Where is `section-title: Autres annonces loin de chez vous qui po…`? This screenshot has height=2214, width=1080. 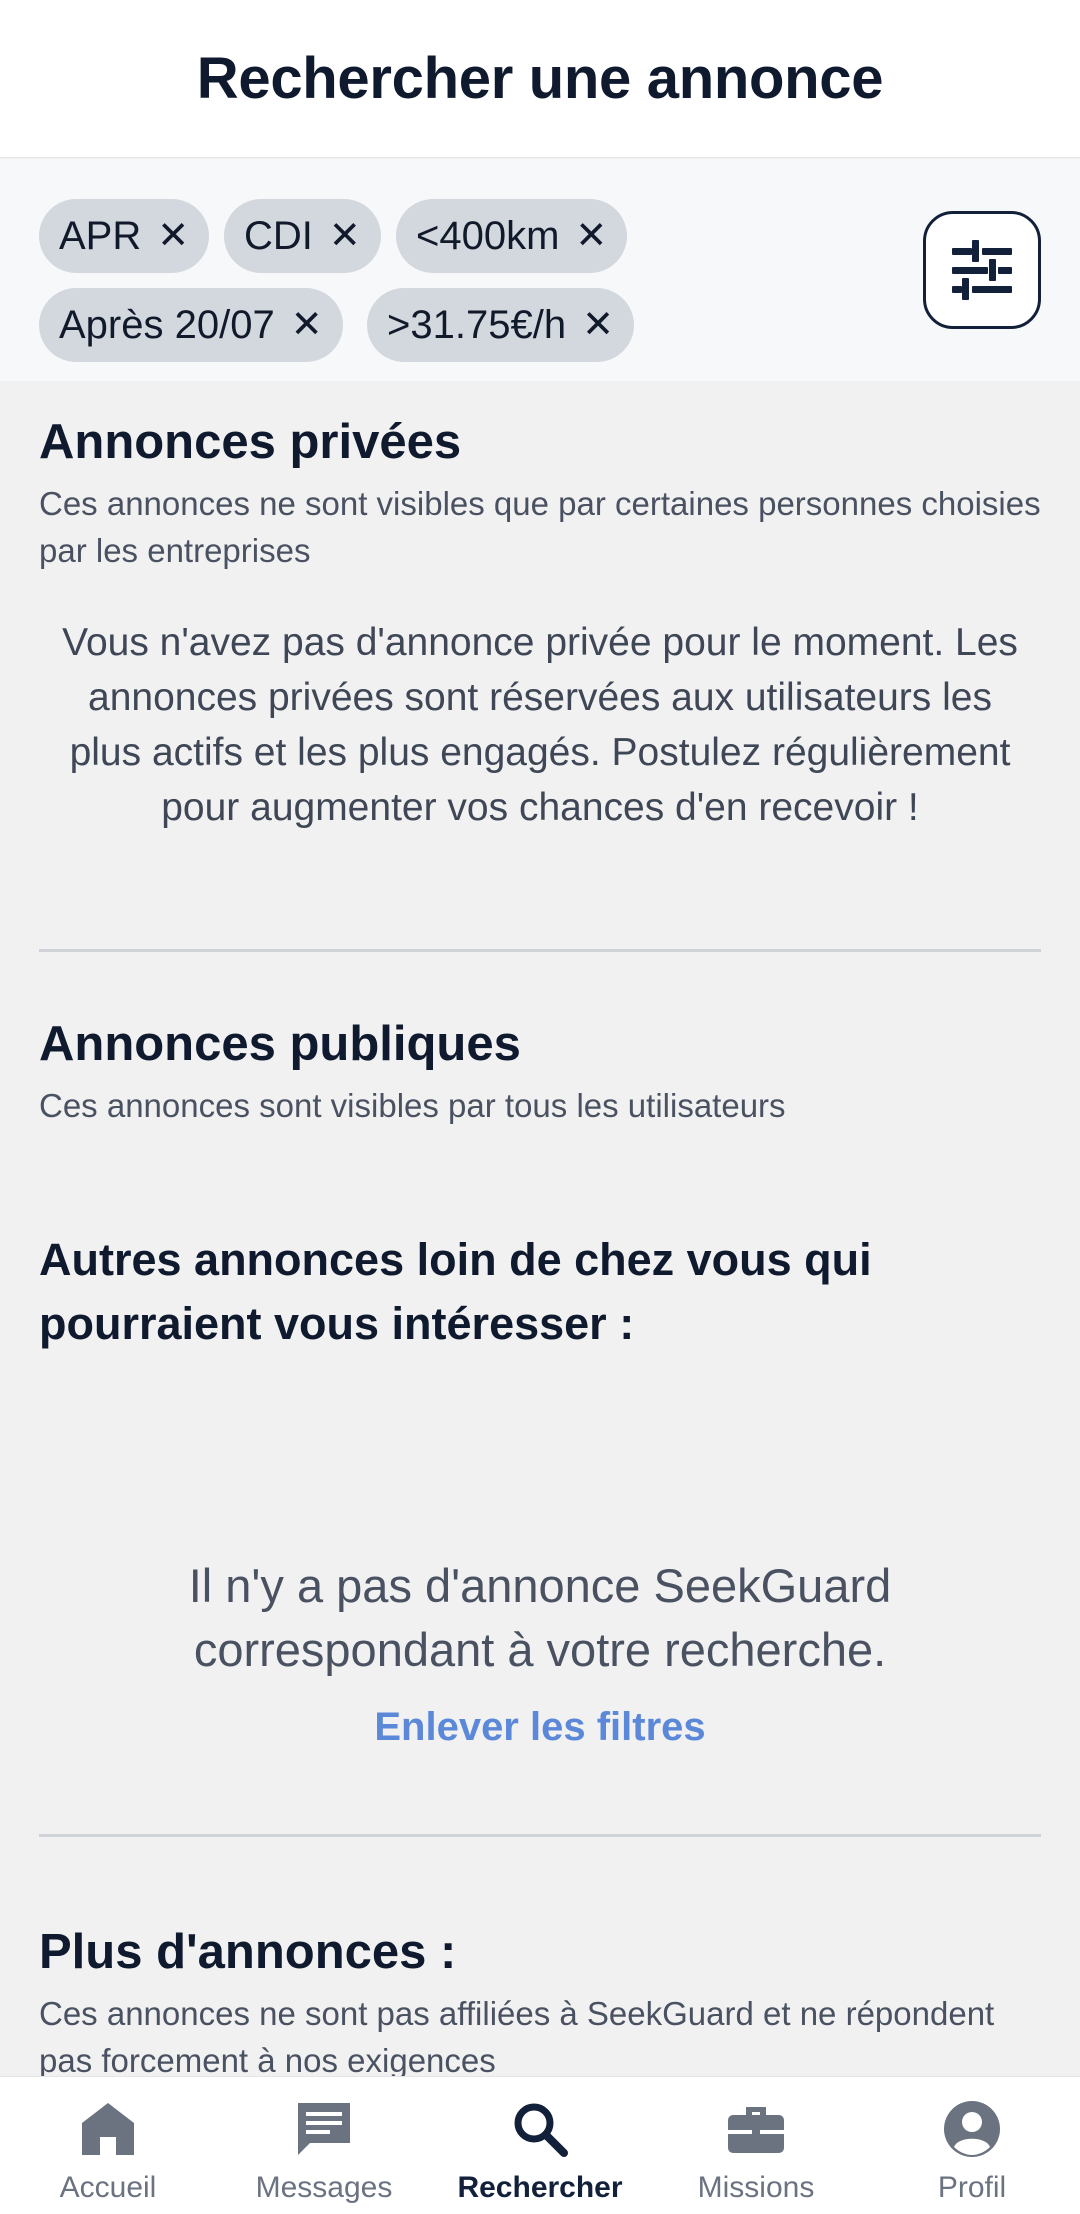
section-title: Autres annonces loin de chez vous qui po… is located at coordinates (455, 1291).